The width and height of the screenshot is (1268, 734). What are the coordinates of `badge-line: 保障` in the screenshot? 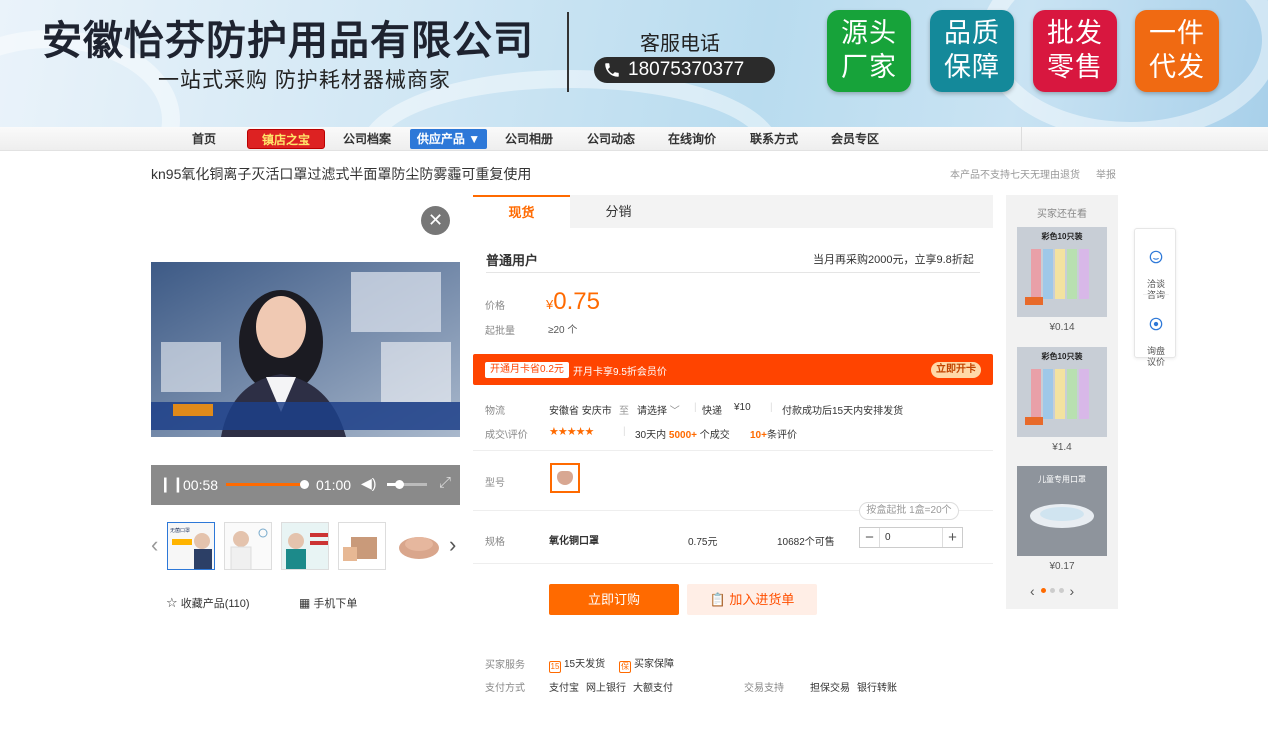 It's located at (972, 67).